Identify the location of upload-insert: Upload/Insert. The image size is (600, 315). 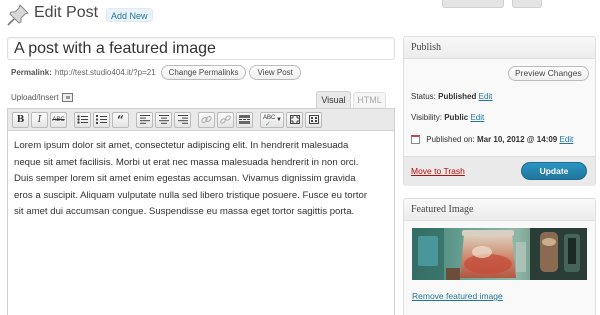
(42, 97).